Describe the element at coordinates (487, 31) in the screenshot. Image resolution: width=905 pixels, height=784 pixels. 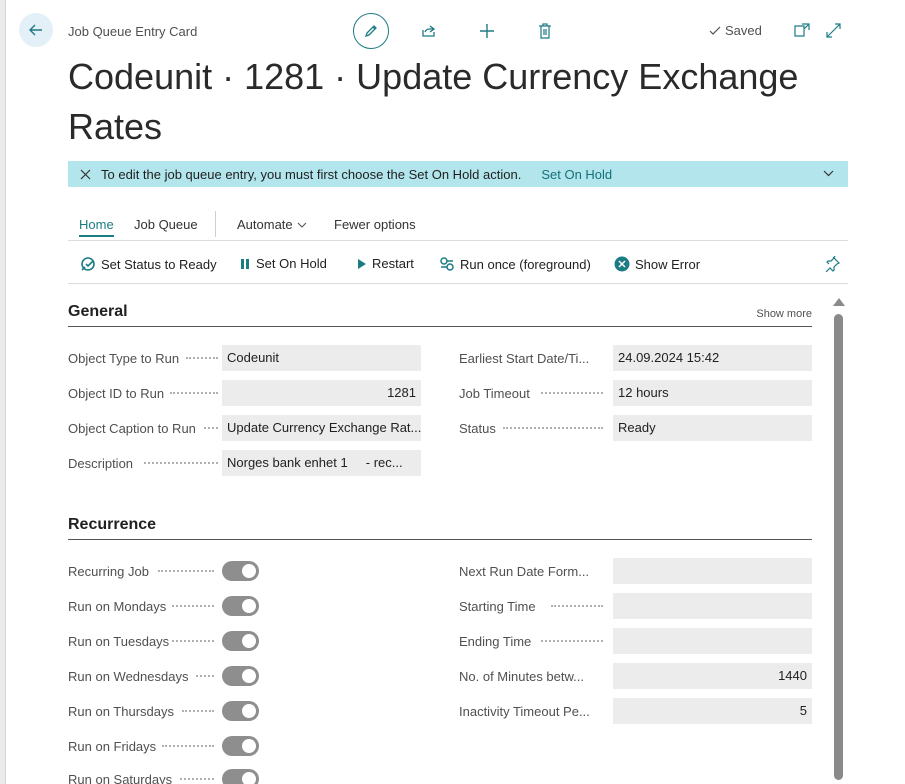
I see `new-button` at that location.